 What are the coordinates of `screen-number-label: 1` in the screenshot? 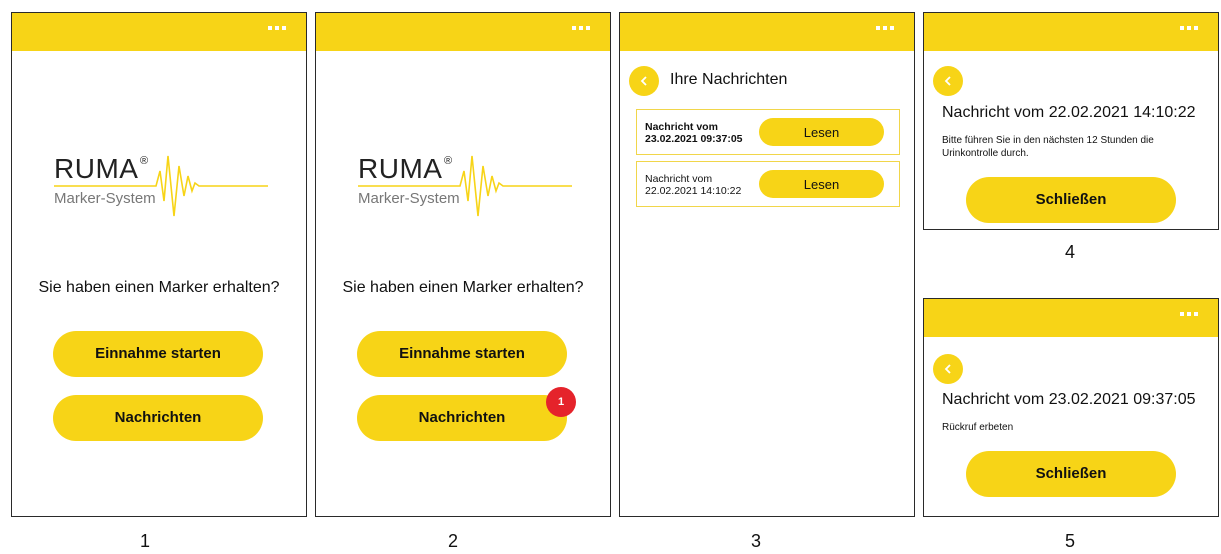 It's located at (144, 541).